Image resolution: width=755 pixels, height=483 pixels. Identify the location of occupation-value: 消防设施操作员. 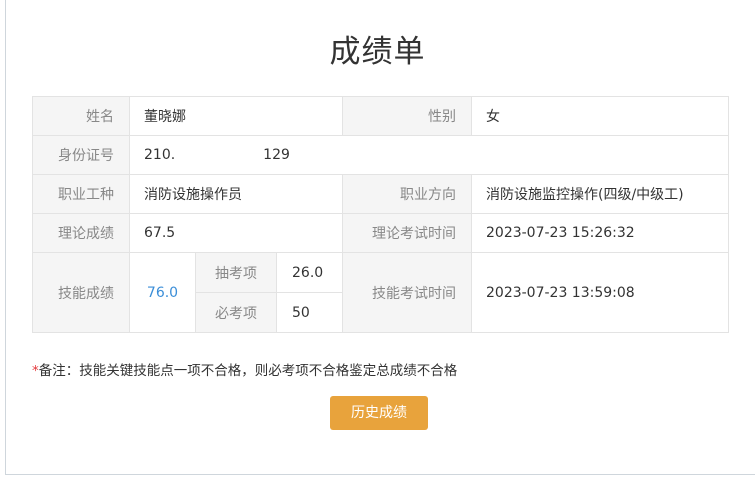
(236, 194).